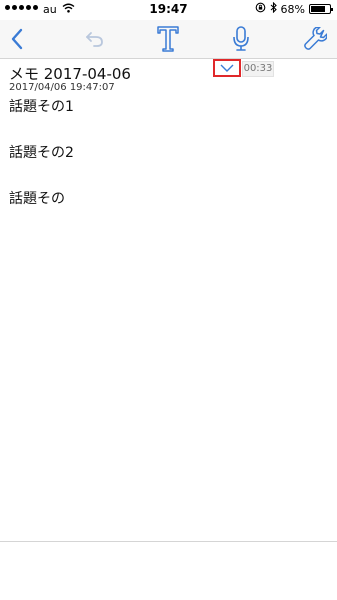  What do you see at coordinates (41, 153) in the screenshot?
I see `note-line: 話題その2` at bounding box center [41, 153].